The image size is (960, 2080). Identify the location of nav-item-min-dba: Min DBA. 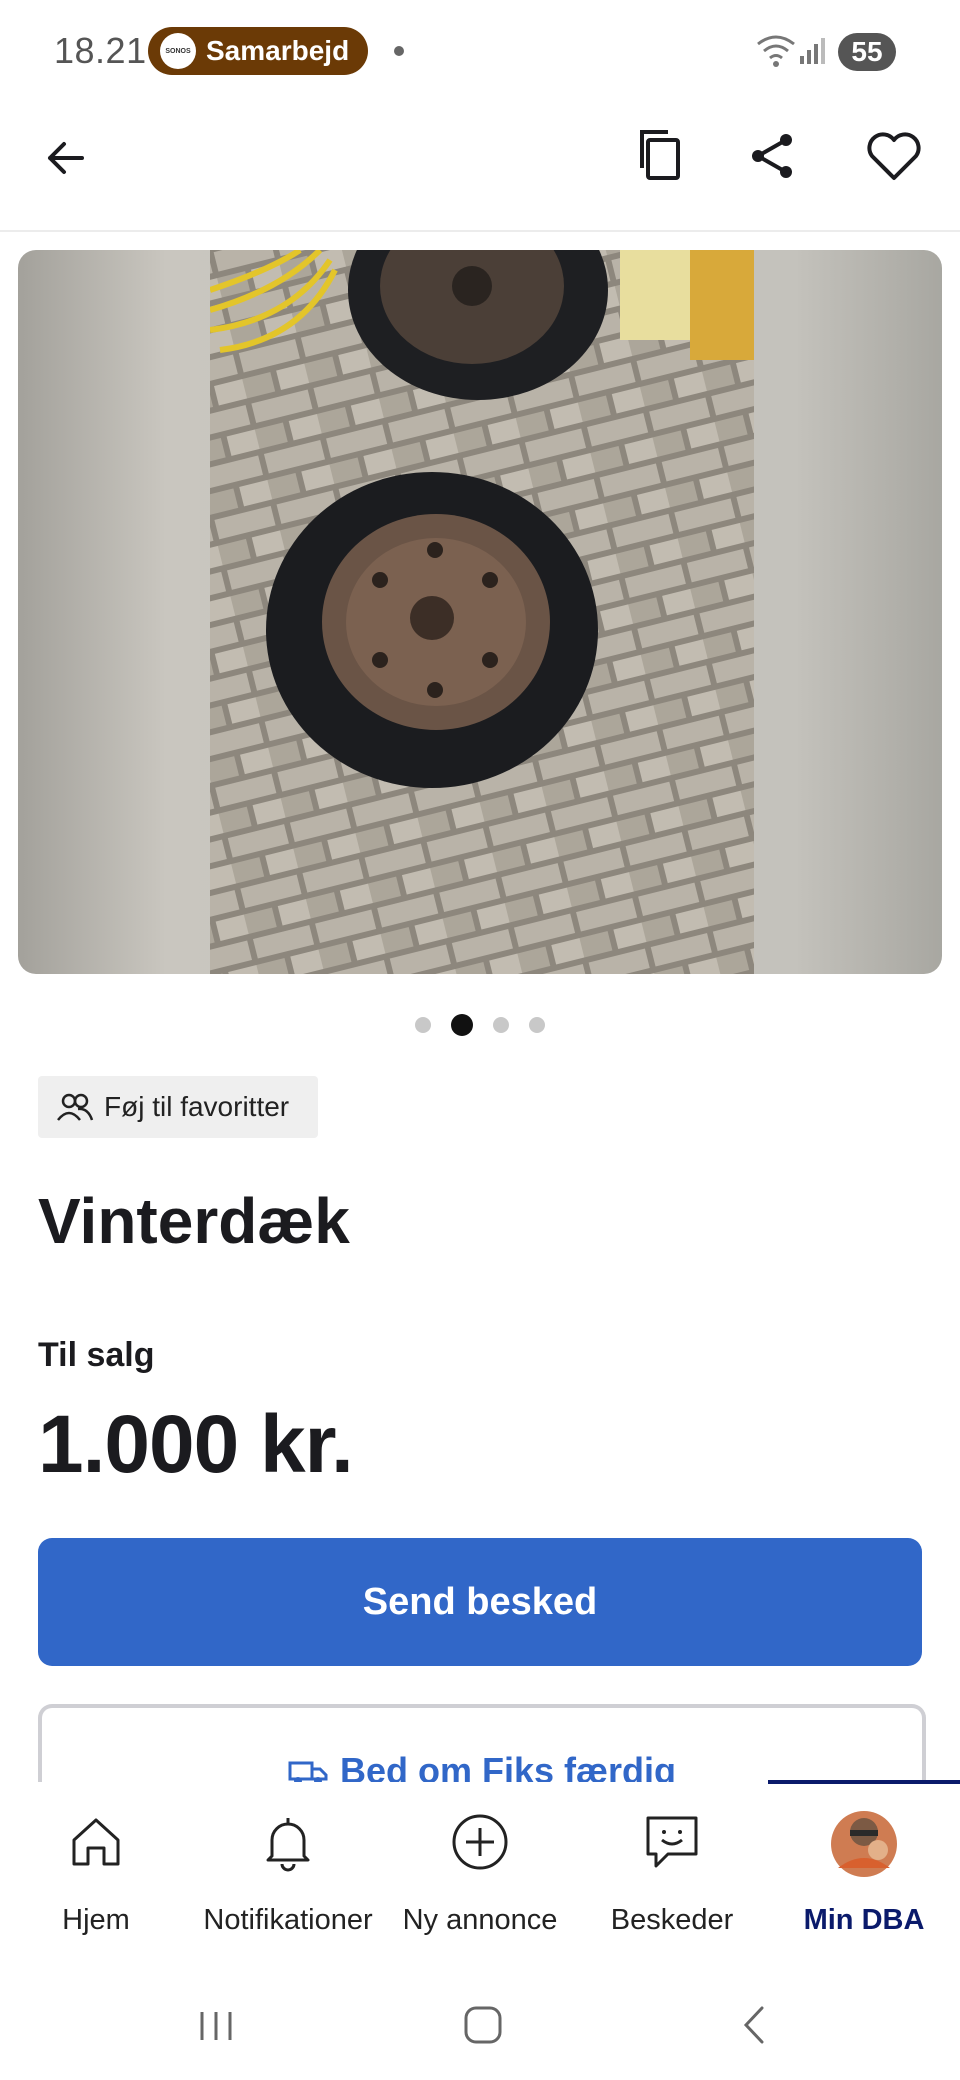
(864, 1877).